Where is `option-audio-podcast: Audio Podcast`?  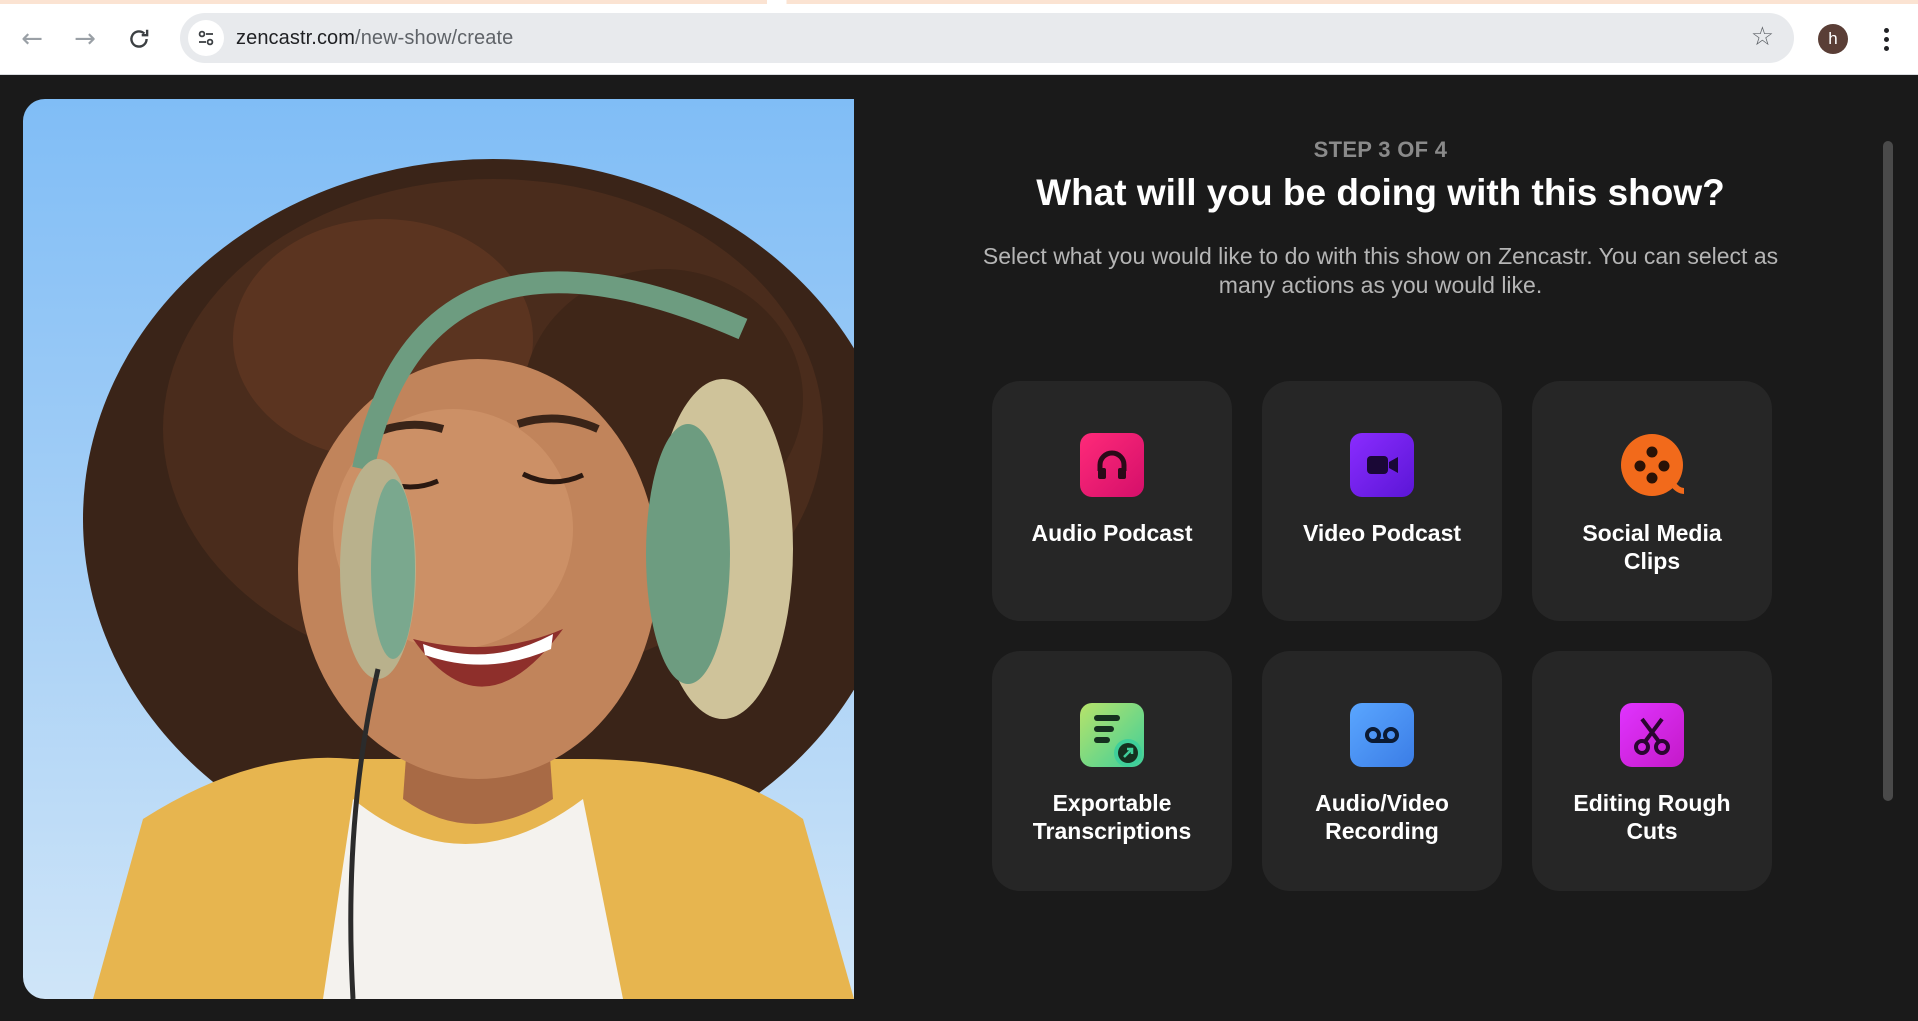
option-audio-podcast: Audio Podcast is located at coordinates (1112, 501).